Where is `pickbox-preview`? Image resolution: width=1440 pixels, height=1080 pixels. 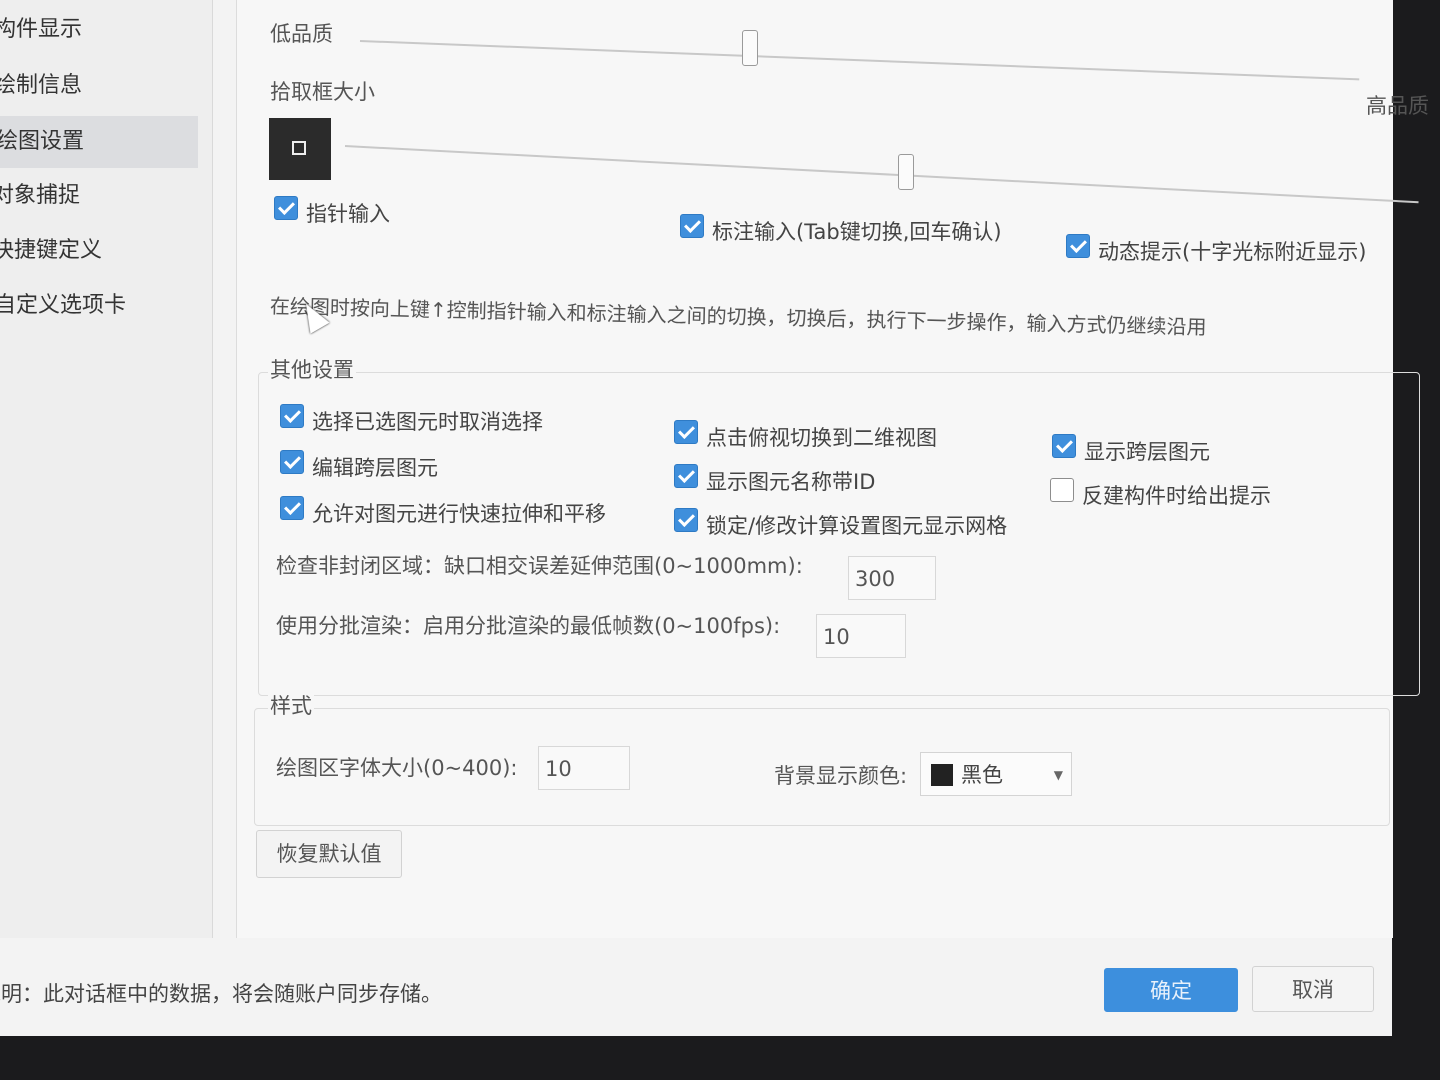 pickbox-preview is located at coordinates (300, 149).